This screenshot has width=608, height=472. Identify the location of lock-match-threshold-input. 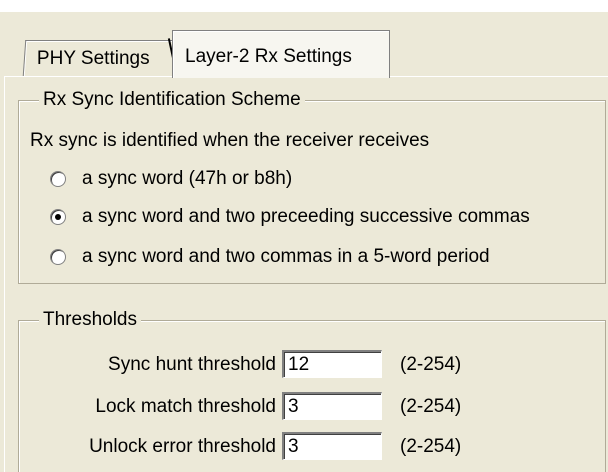
(332, 406).